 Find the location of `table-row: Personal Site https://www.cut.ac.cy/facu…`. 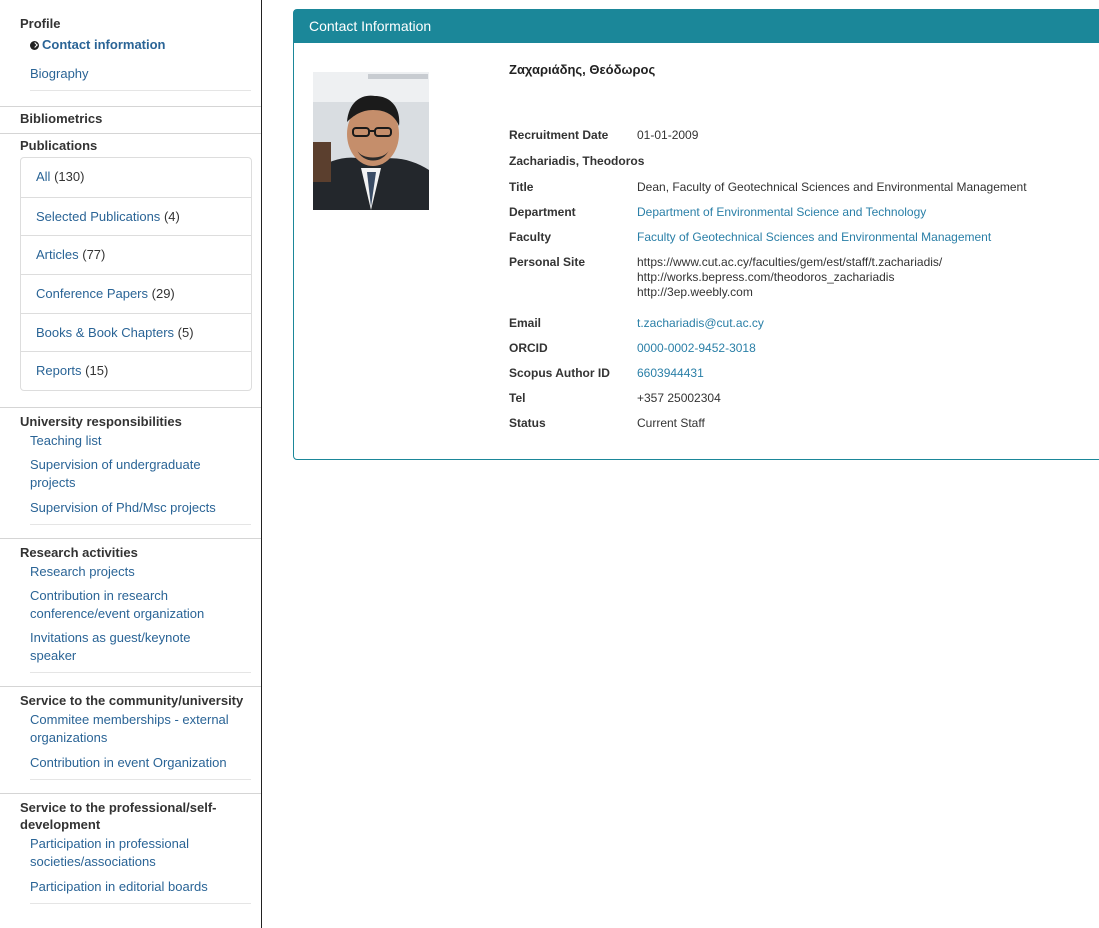

table-row: Personal Site https://www.cut.ac.cy/facu… is located at coordinates (768, 285).